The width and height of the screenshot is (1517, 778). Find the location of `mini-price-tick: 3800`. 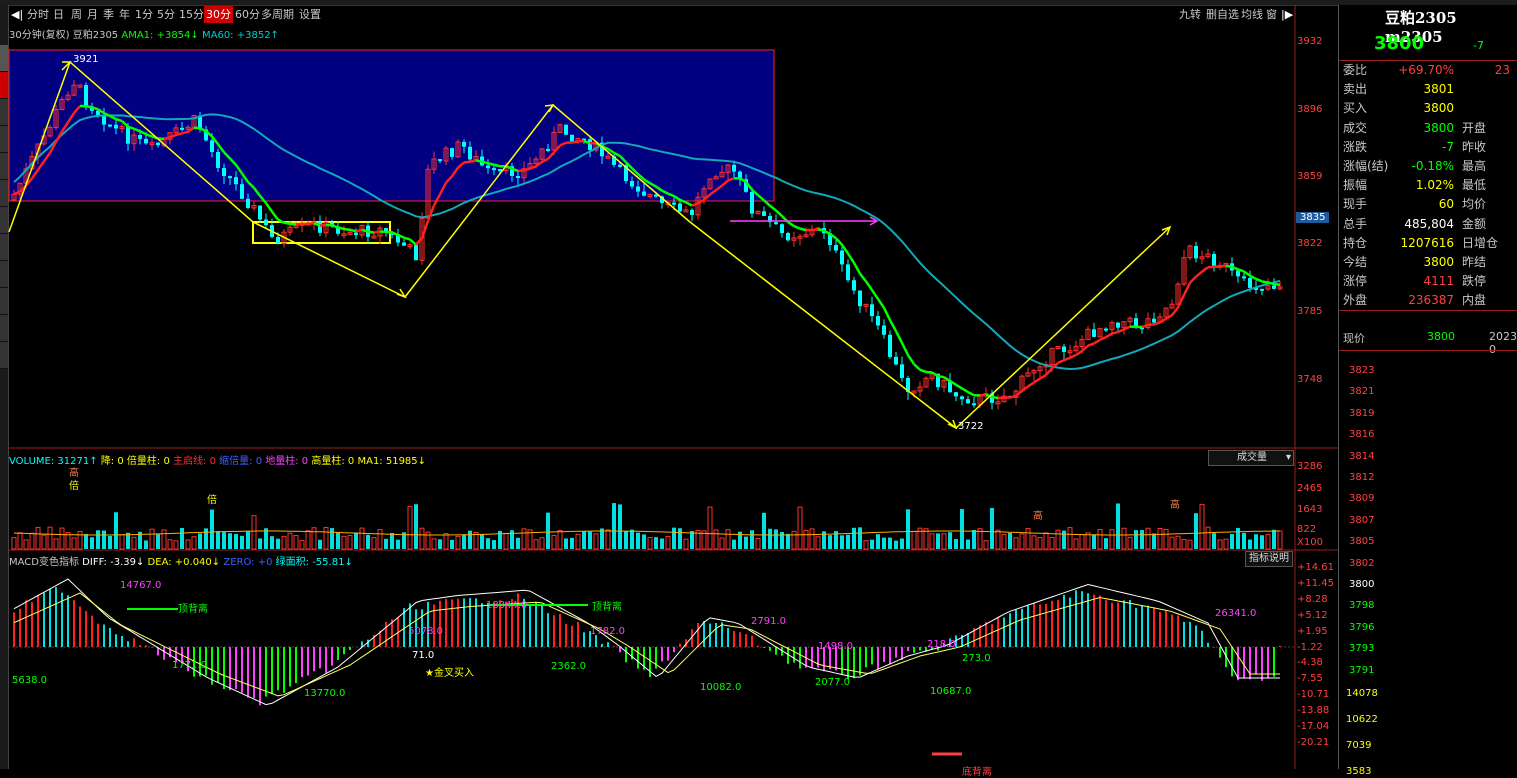

mini-price-tick: 3800 is located at coordinates (1361, 584).